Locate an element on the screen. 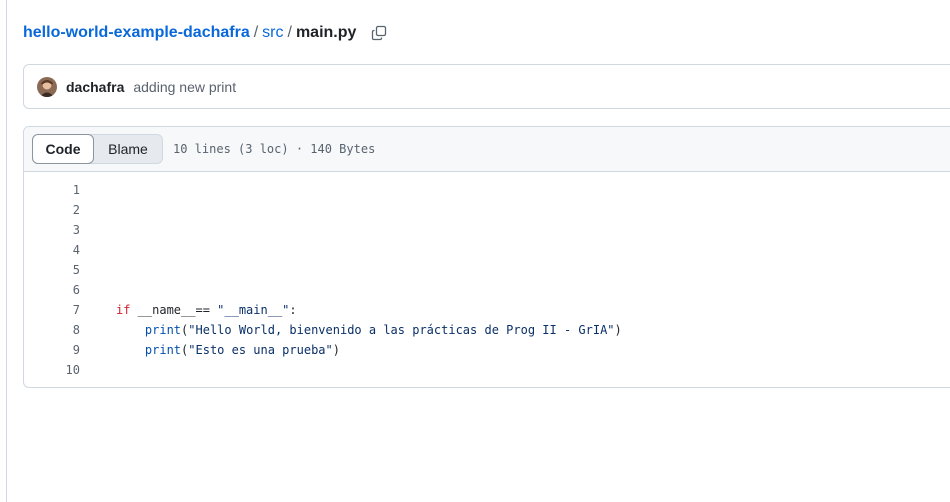  code-line: 7 if __name__== "__main__": is located at coordinates (487, 310).